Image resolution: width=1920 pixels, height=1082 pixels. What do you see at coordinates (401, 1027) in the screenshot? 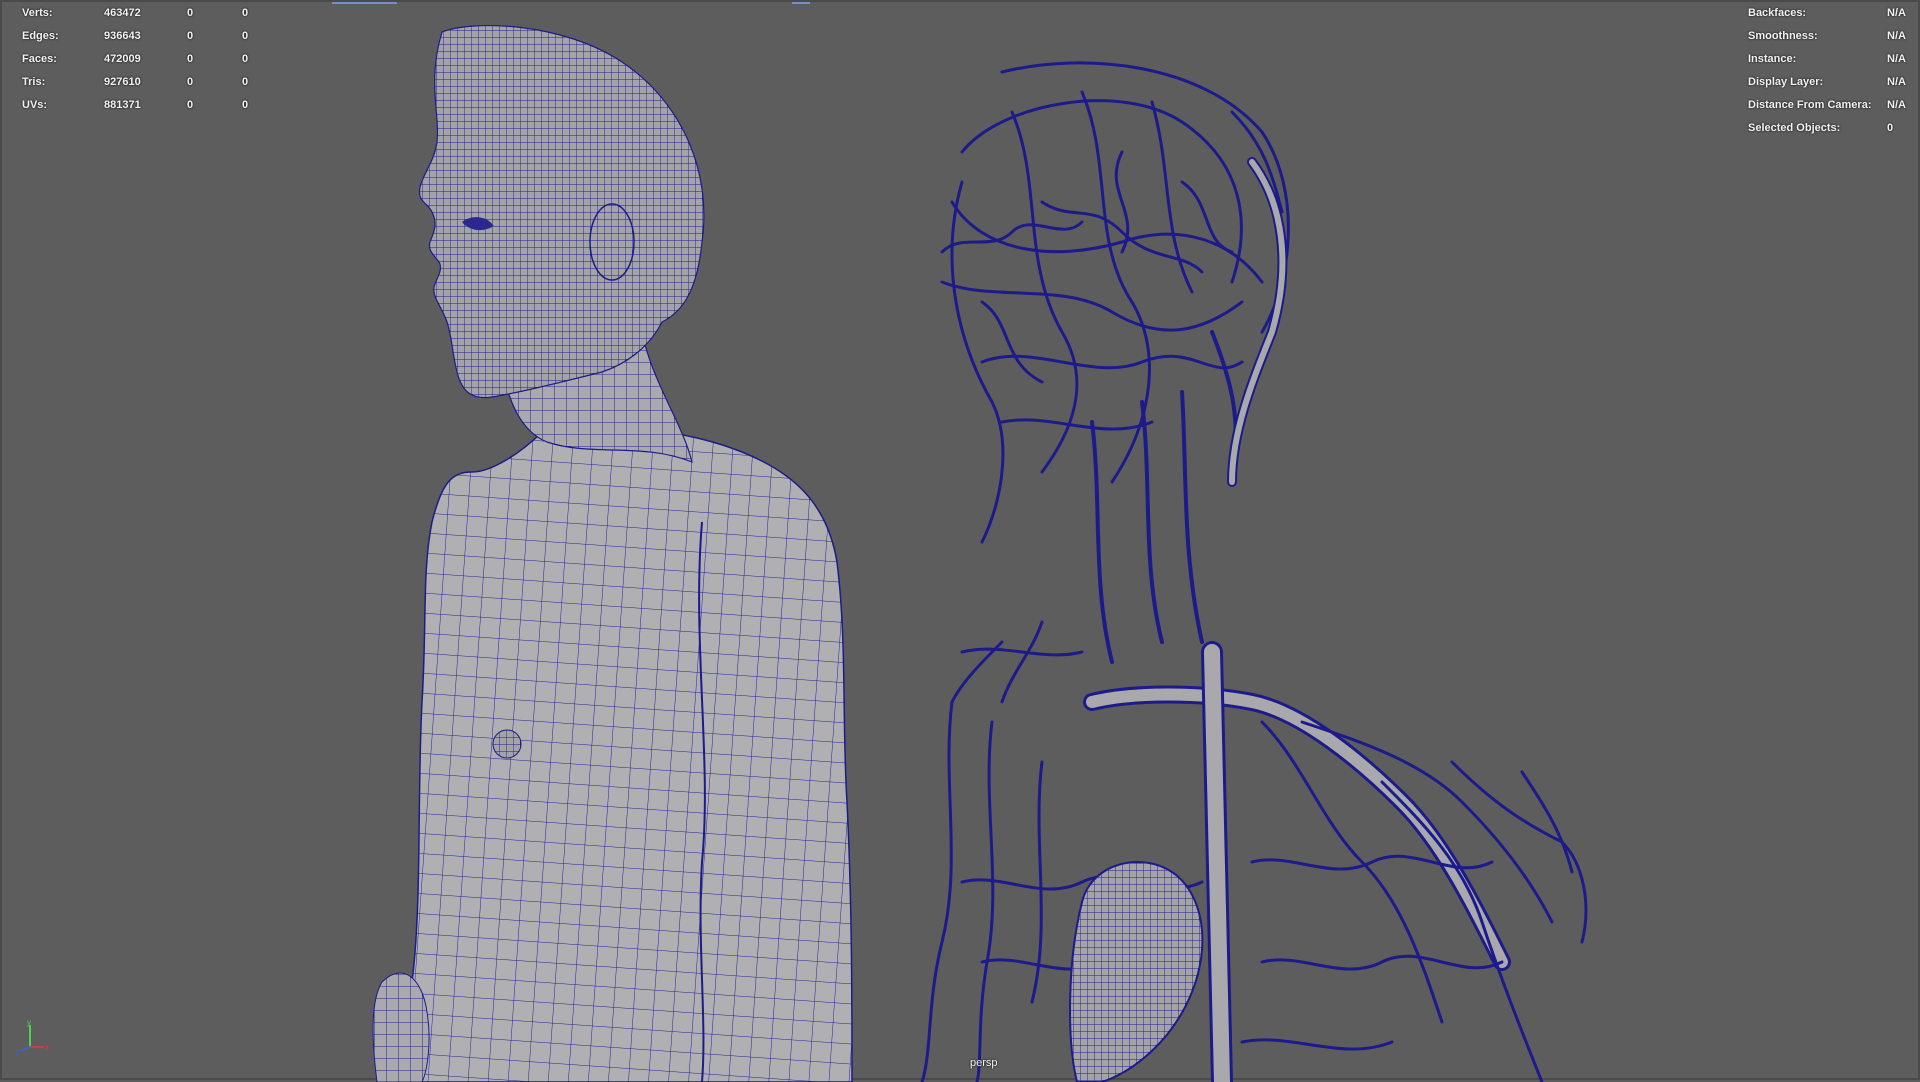
I see `forearm-mesh` at bounding box center [401, 1027].